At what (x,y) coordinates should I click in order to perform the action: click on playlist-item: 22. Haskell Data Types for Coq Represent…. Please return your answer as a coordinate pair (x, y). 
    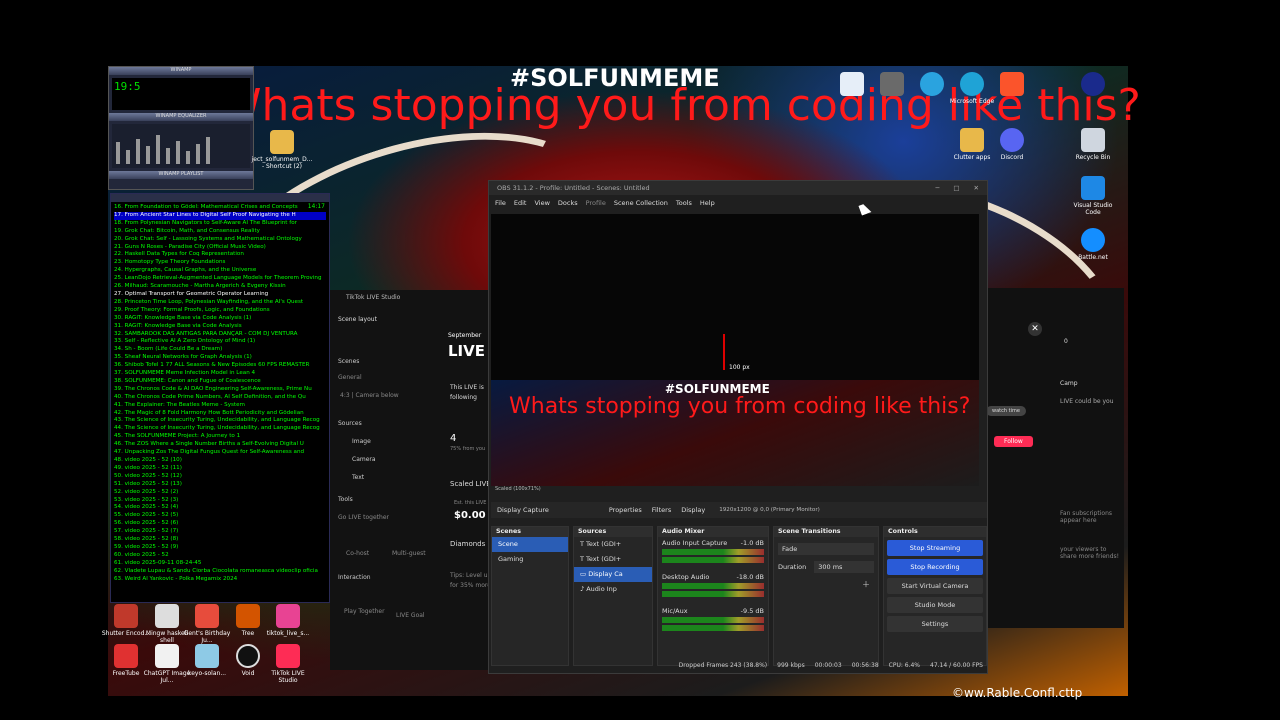
    Looking at the image, I should click on (220, 255).